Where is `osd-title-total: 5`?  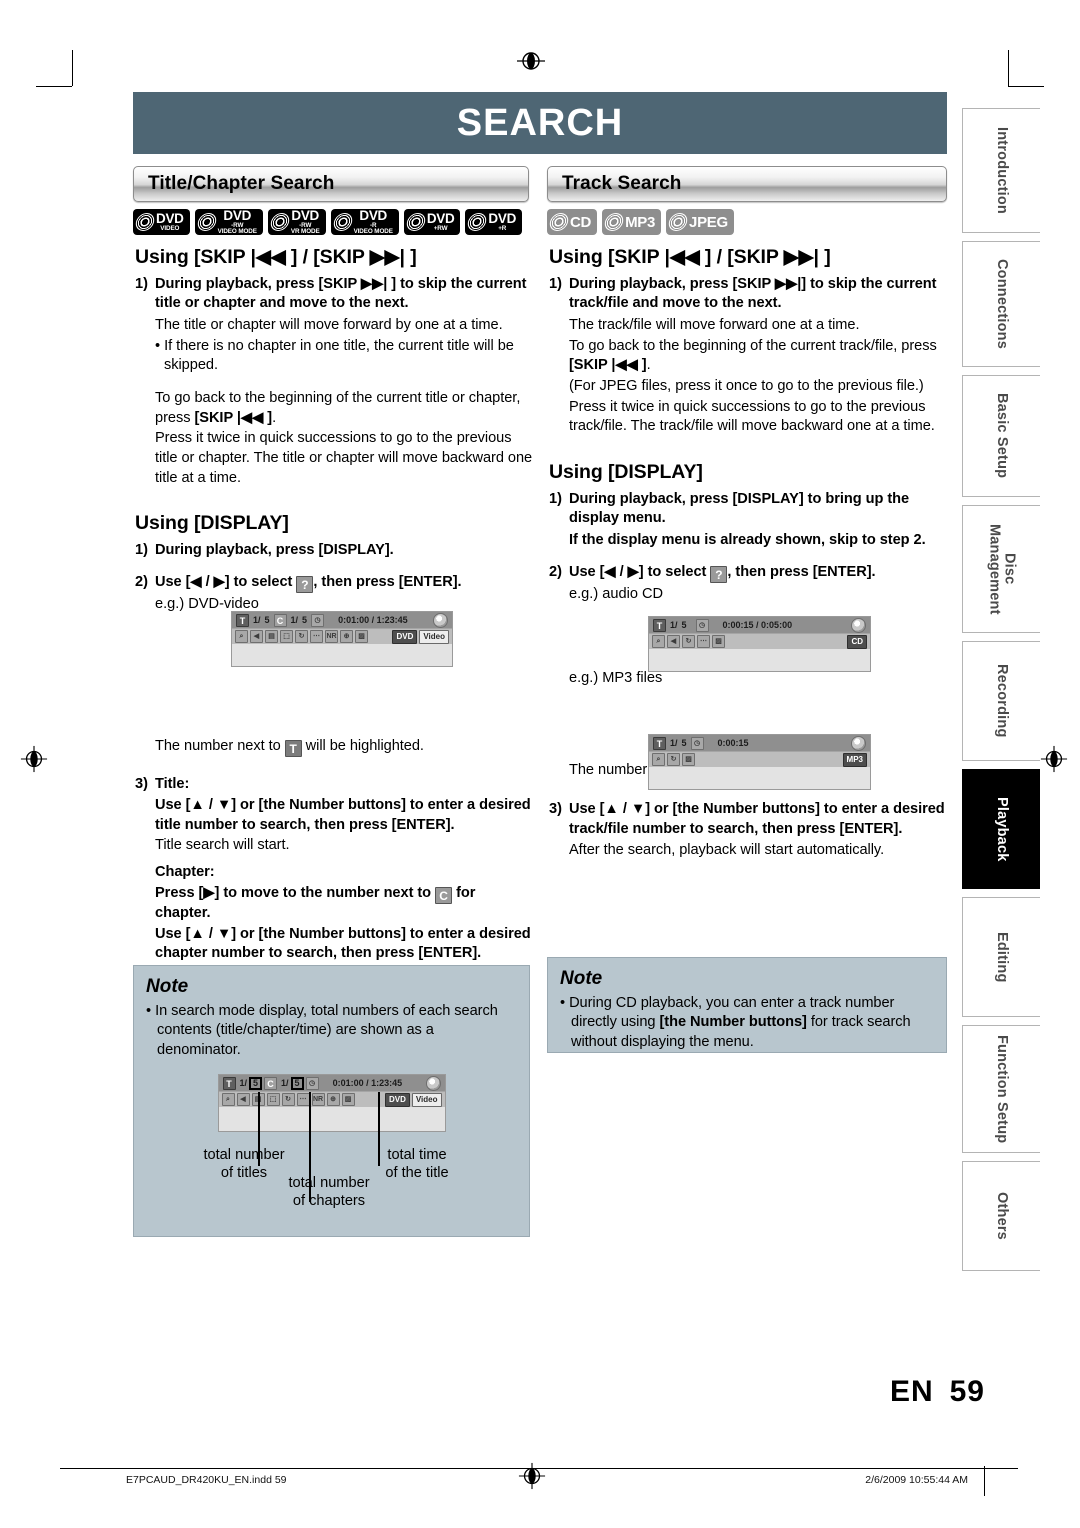 osd-title-total: 5 is located at coordinates (684, 742).